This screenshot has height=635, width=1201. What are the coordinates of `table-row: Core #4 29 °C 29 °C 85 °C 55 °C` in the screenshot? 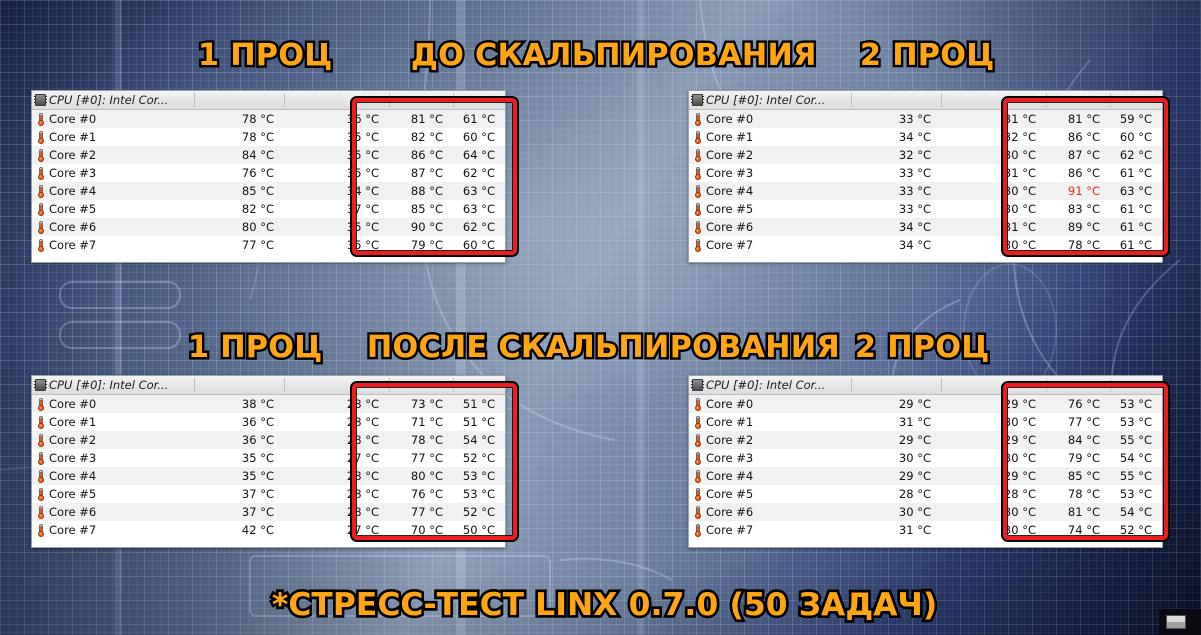 It's located at (925, 476).